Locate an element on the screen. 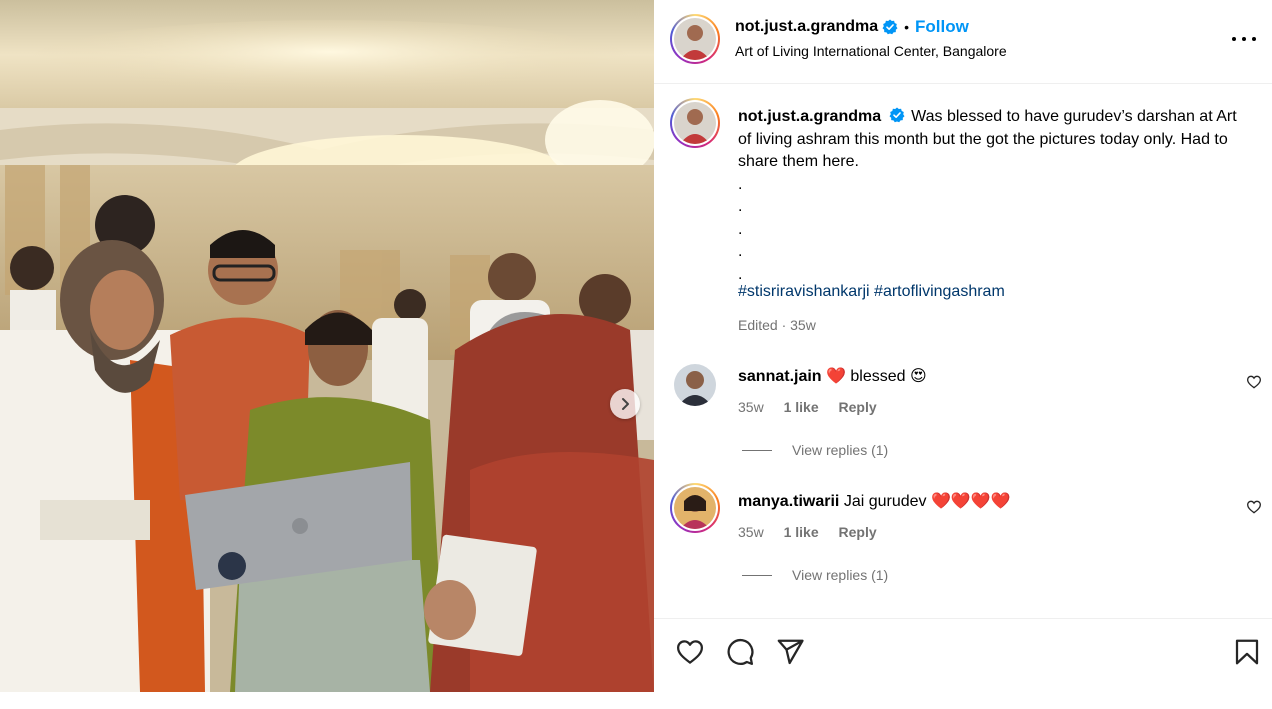 The image size is (1272, 709). author-username: not.just.a.grandma is located at coordinates (806, 27).